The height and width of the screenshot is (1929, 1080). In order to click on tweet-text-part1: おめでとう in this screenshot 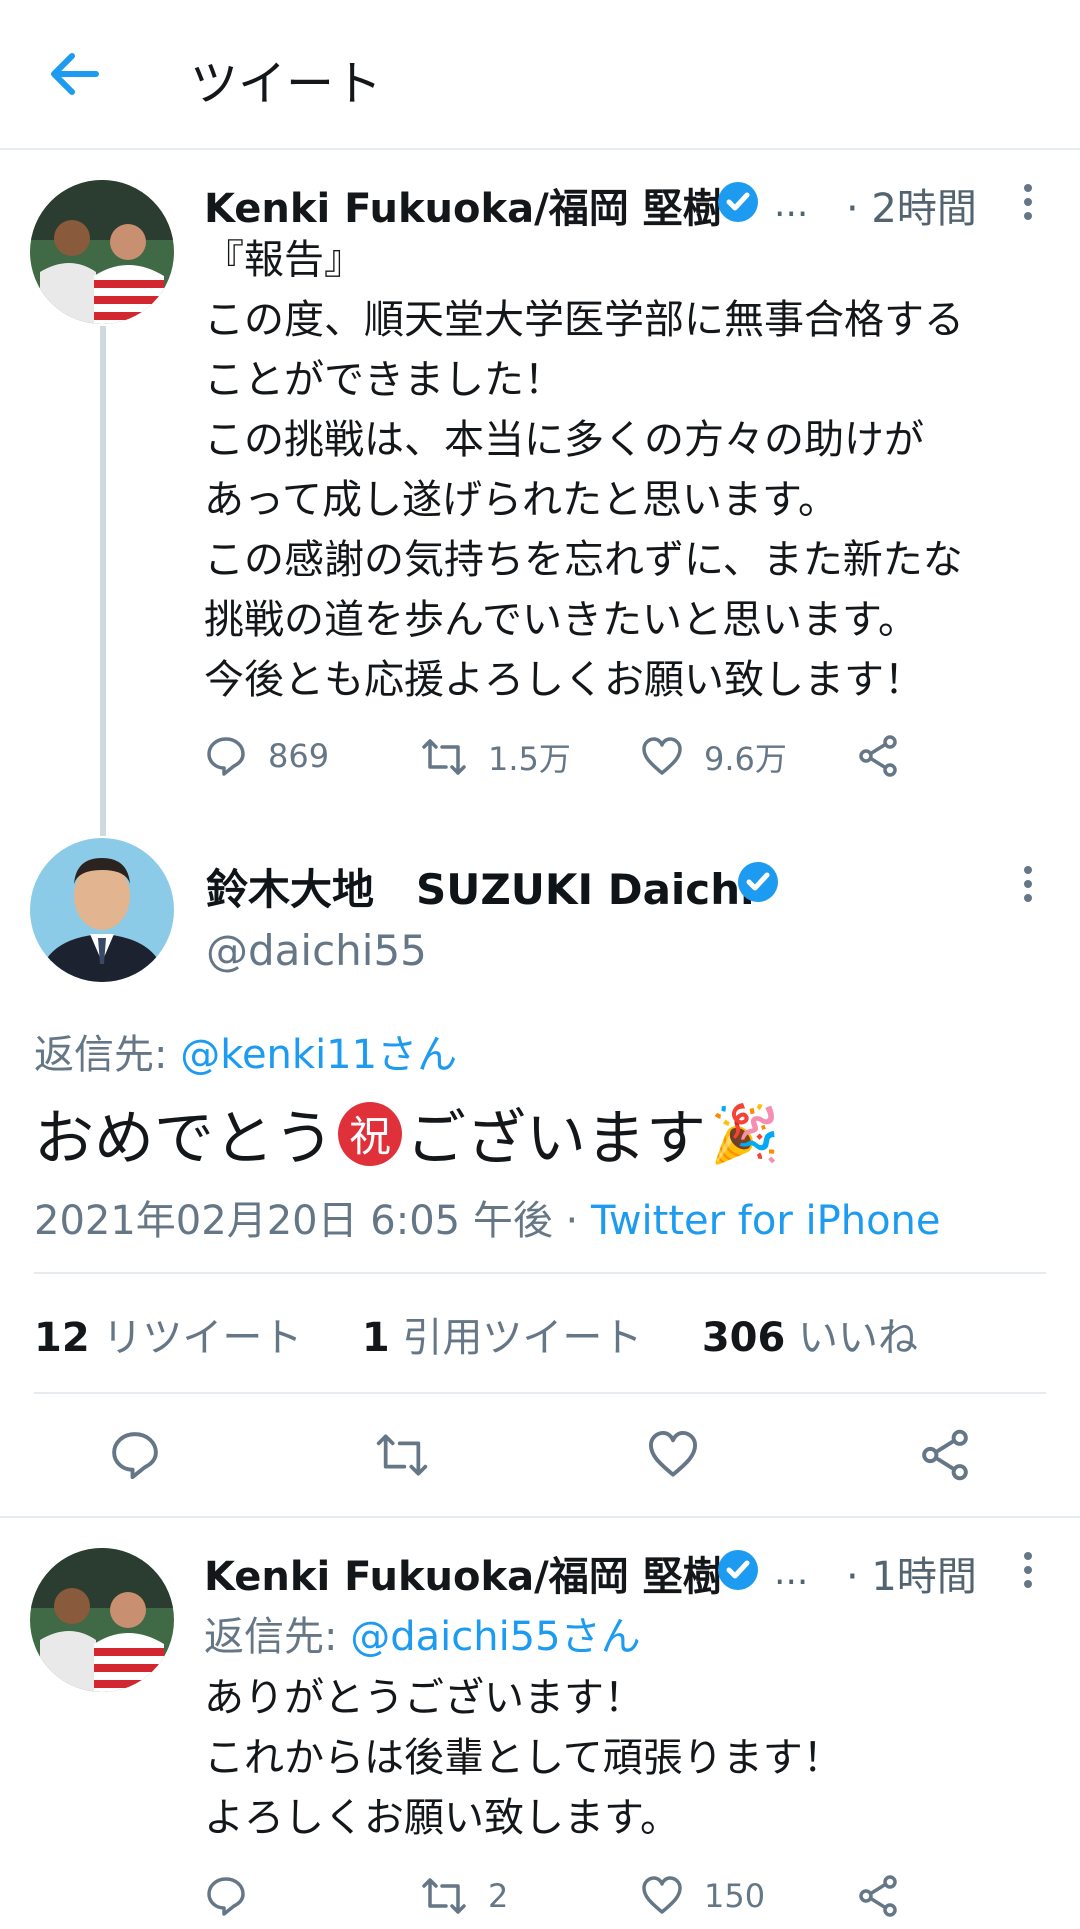, I will do `click(184, 1139)`.